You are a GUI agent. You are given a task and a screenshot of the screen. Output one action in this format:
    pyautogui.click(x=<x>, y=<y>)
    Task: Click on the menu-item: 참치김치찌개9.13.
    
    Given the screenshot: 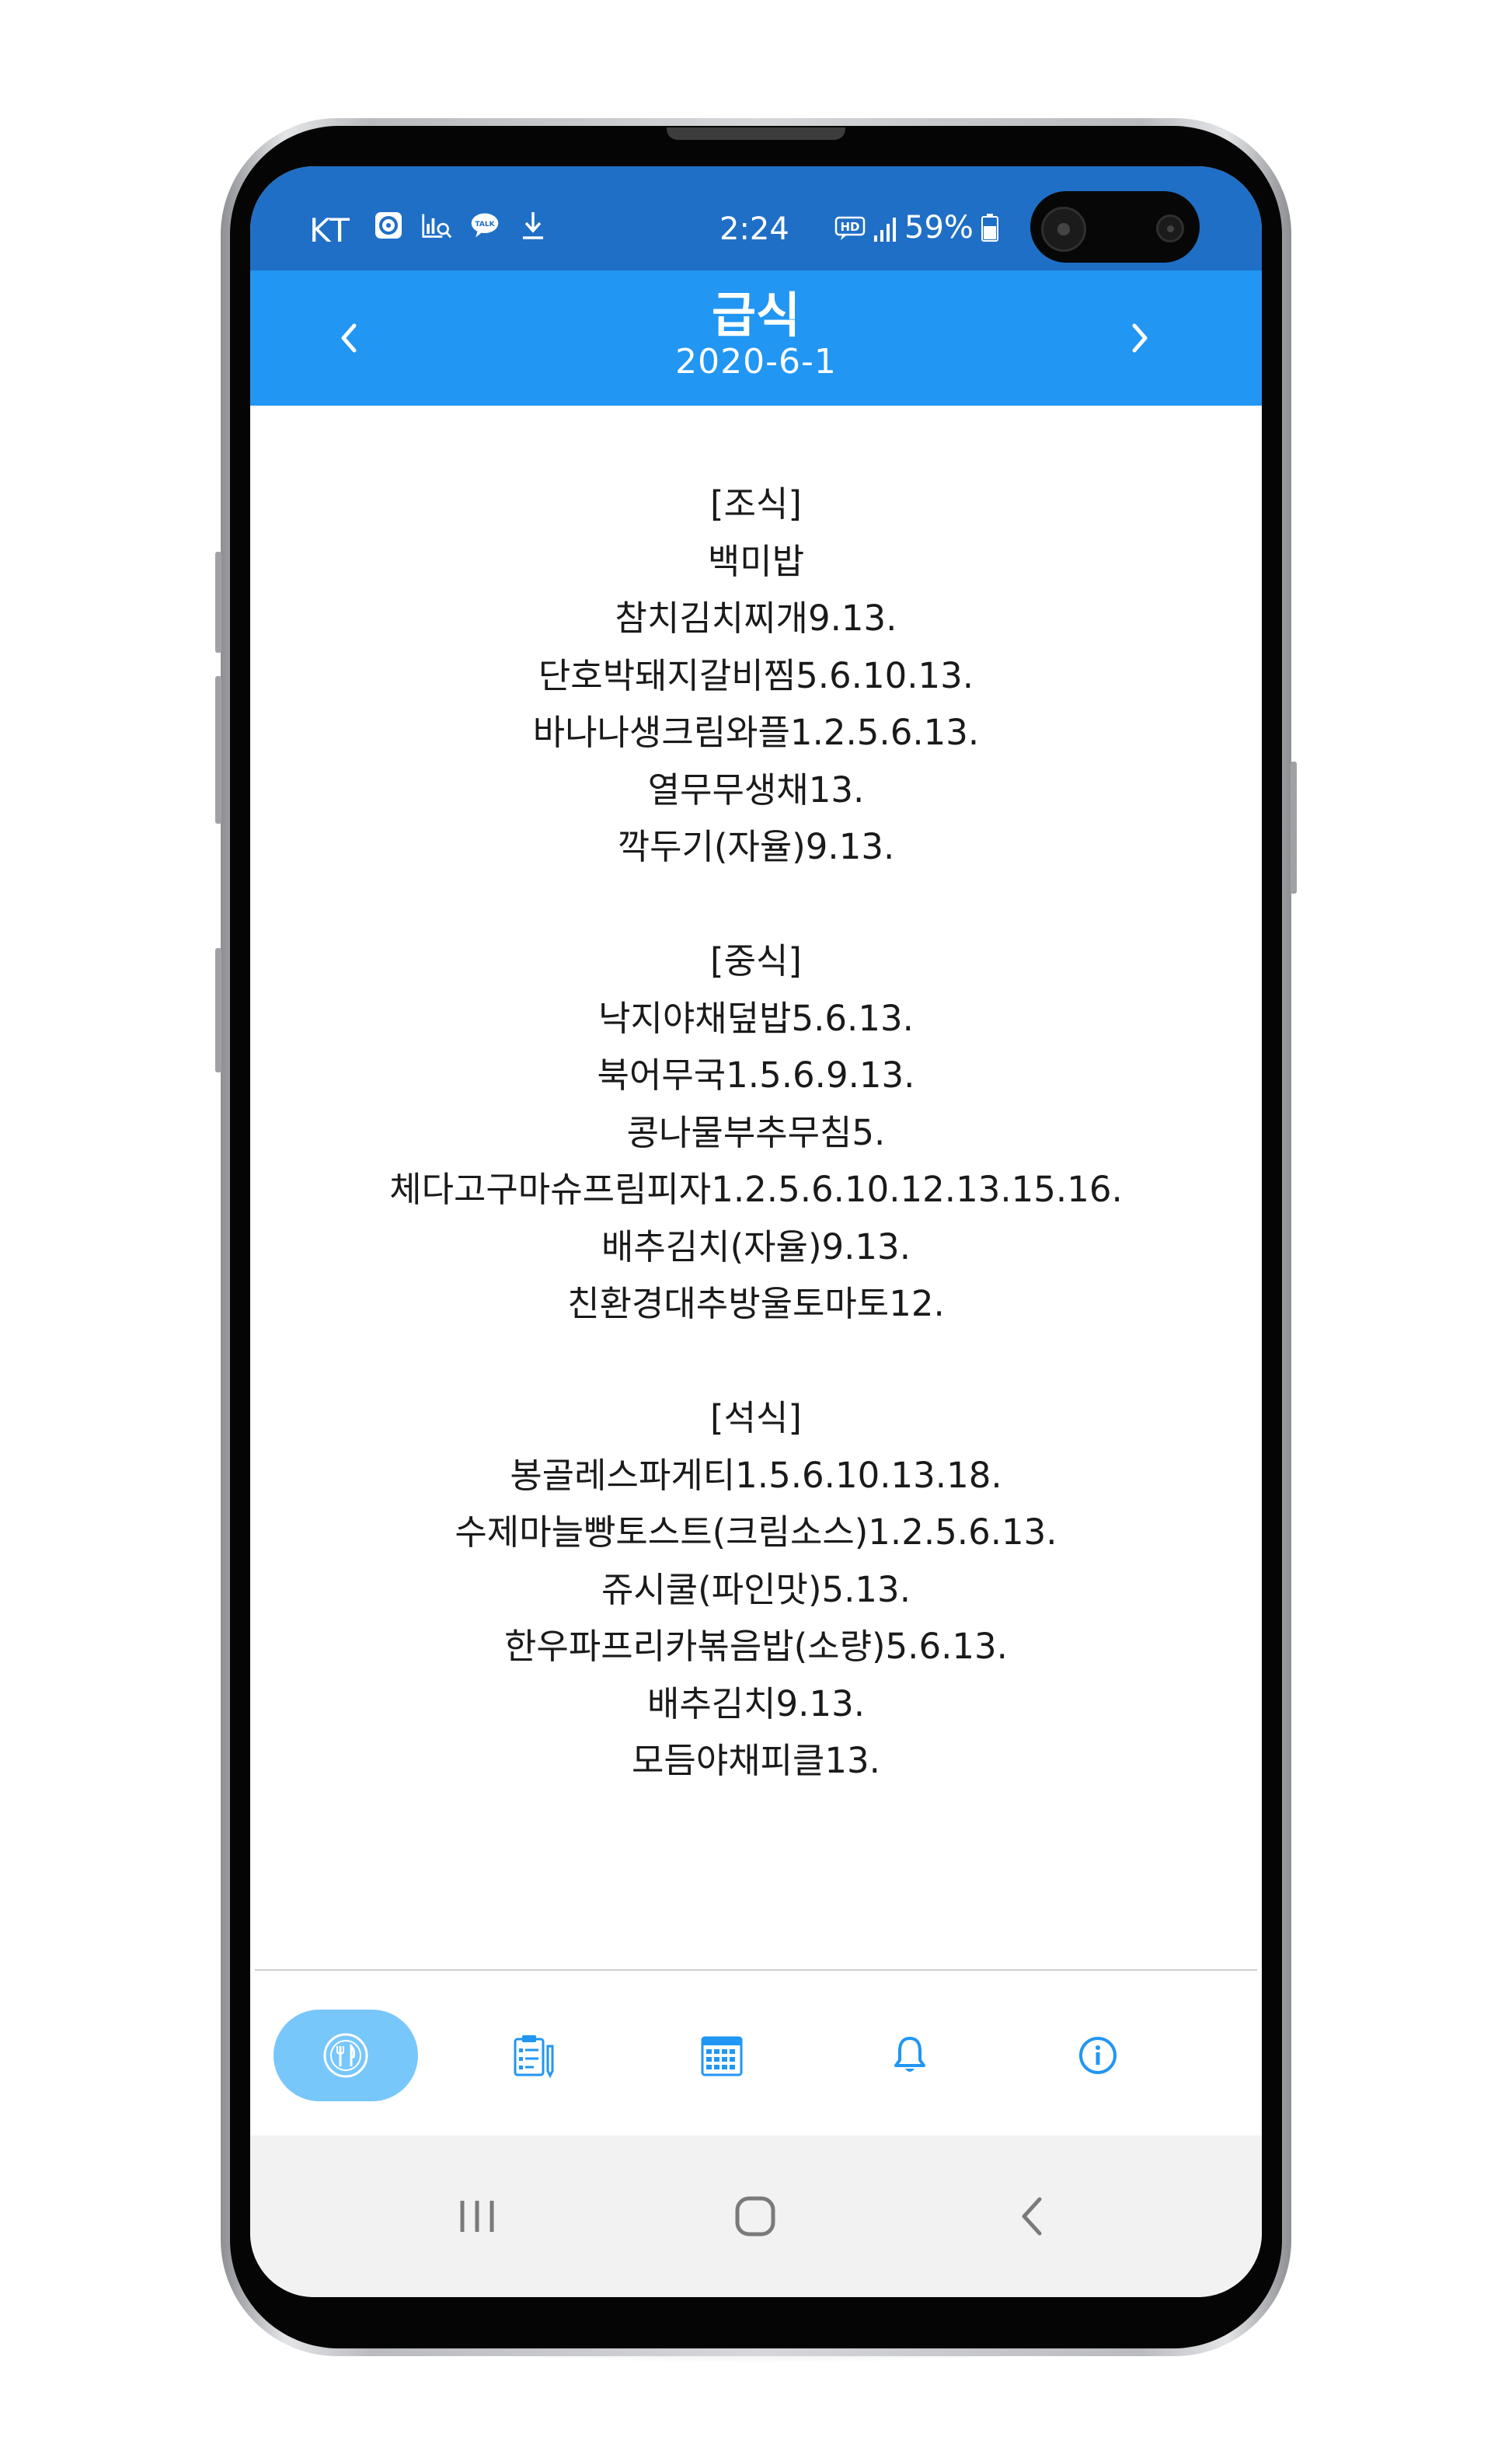 What is the action you would take?
    pyautogui.click(x=756, y=618)
    